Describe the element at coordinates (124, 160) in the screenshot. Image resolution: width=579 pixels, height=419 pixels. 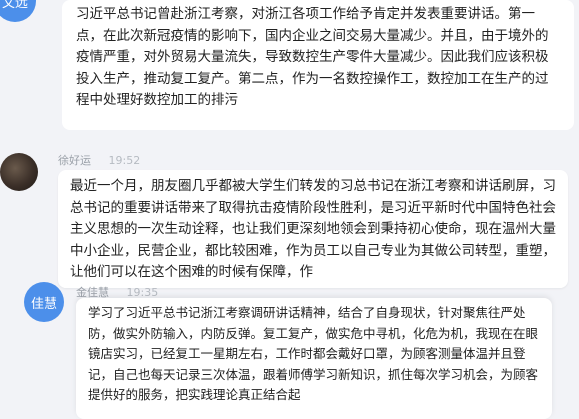
I see `timestamp: 19:52` at that location.